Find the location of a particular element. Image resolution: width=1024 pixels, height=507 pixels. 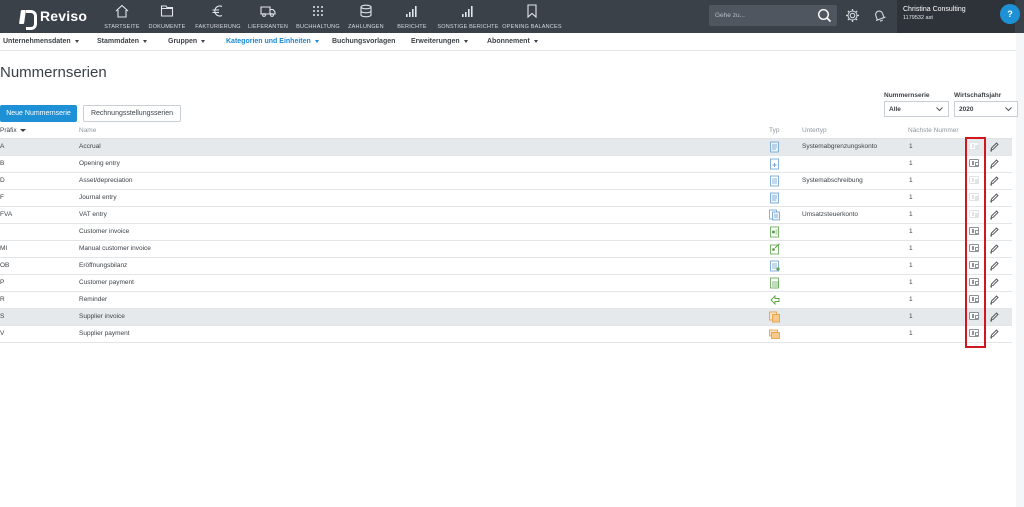

app-name: Reviso is located at coordinates (64, 16).